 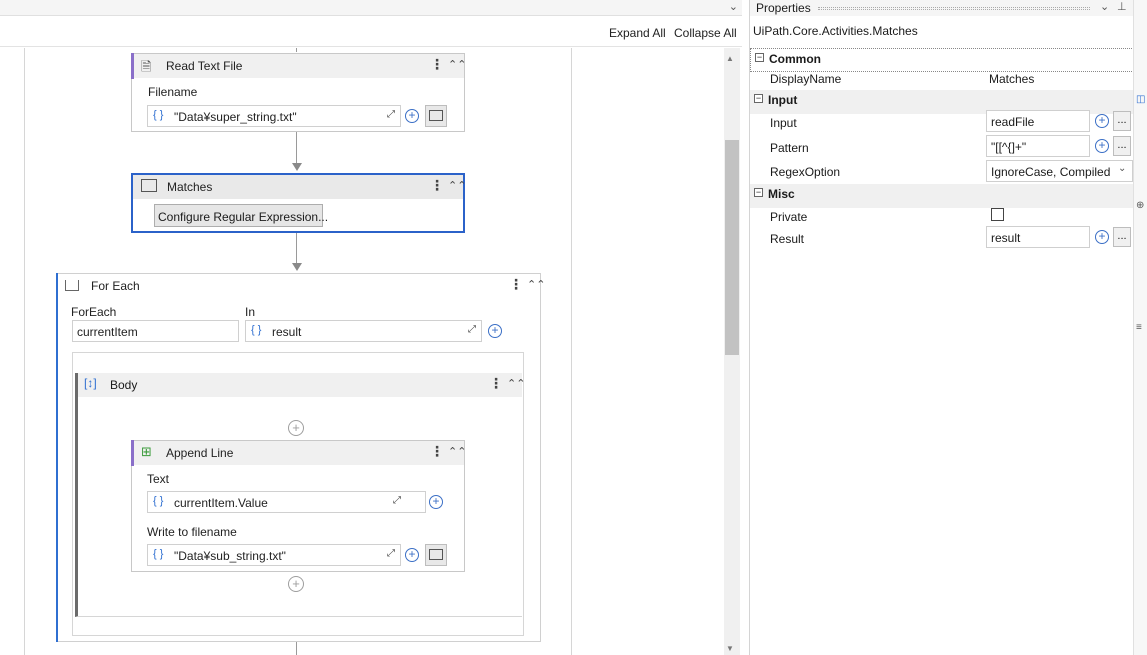 What do you see at coordinates (942, 172) in the screenshot?
I see `property-row-regexoption: RegexOption IgnoreCase, Compiled ⌄` at bounding box center [942, 172].